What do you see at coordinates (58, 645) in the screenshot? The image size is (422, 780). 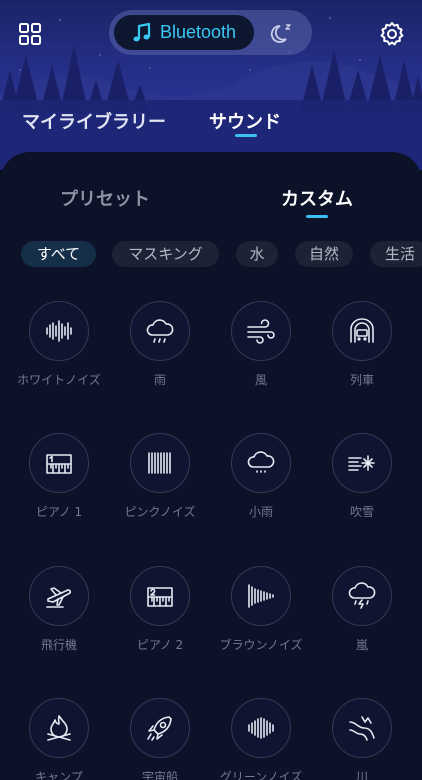 I see `sound-label: 飛行機` at bounding box center [58, 645].